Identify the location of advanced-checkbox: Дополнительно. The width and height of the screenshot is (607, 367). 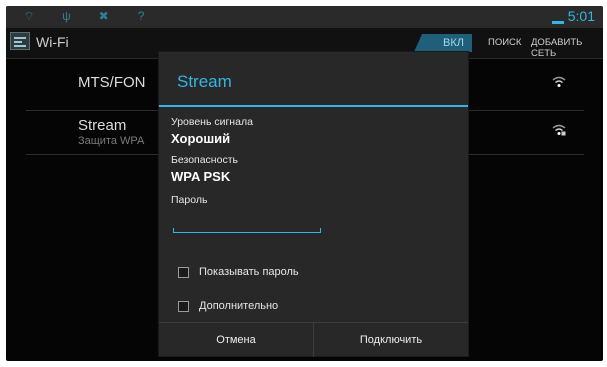
(228, 306).